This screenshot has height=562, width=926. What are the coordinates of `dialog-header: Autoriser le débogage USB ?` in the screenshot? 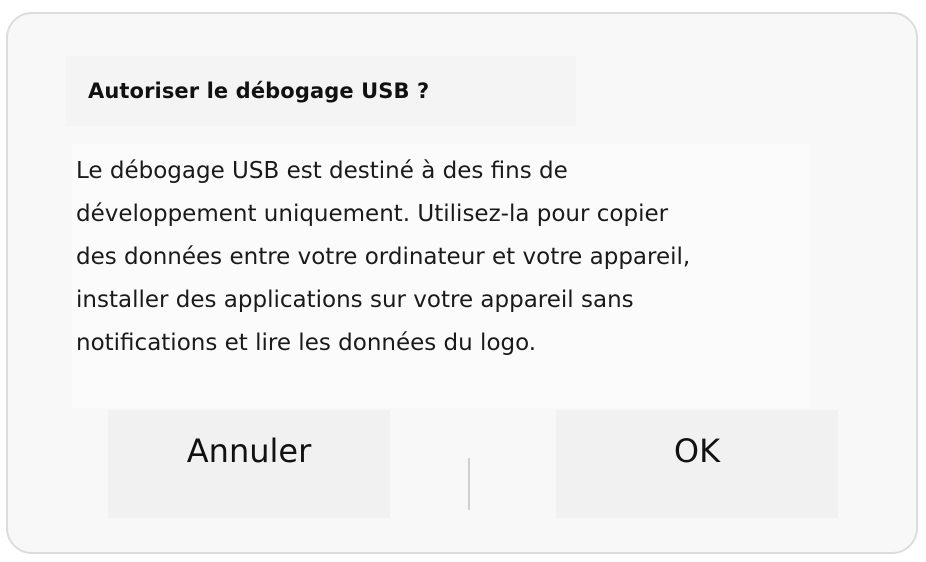 It's located at (321, 91).